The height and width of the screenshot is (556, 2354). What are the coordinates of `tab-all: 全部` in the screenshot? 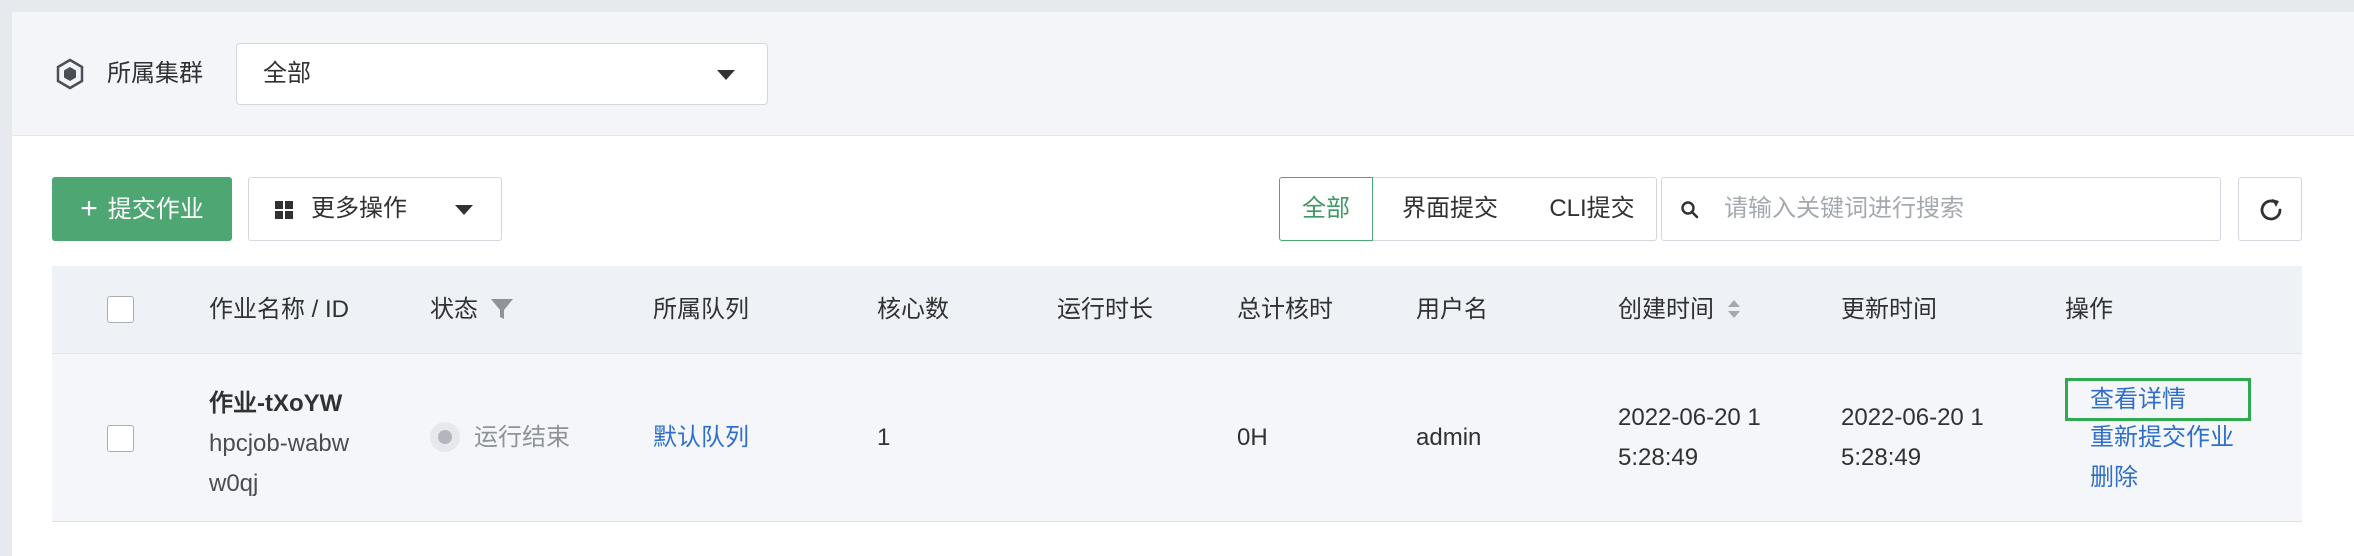 It's located at (1326, 209).